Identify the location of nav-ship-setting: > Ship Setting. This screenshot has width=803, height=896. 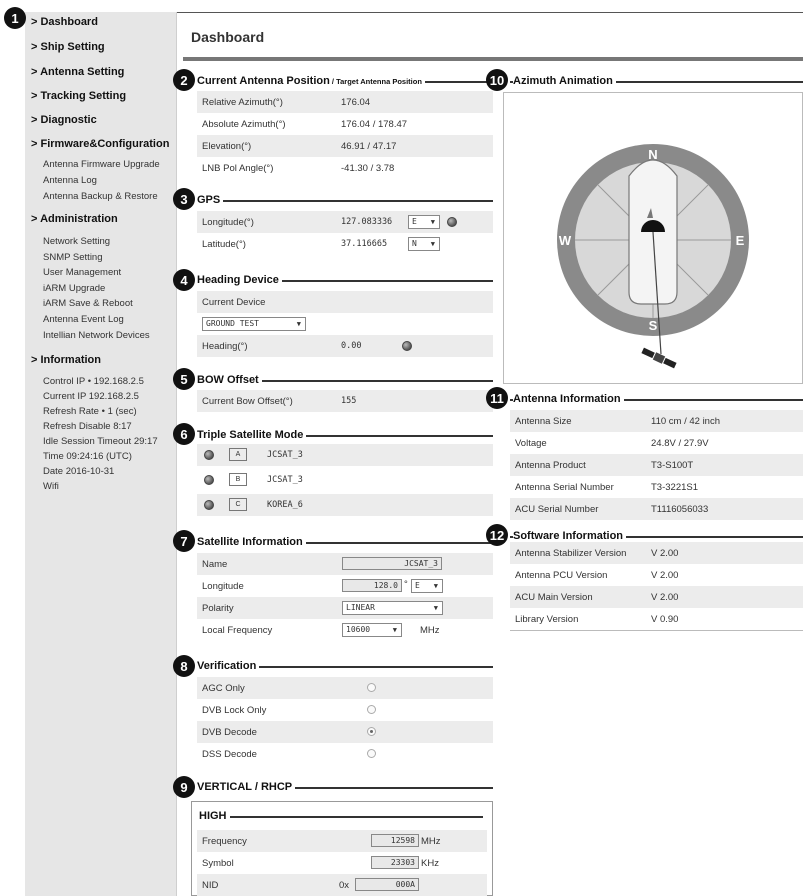
(68, 47).